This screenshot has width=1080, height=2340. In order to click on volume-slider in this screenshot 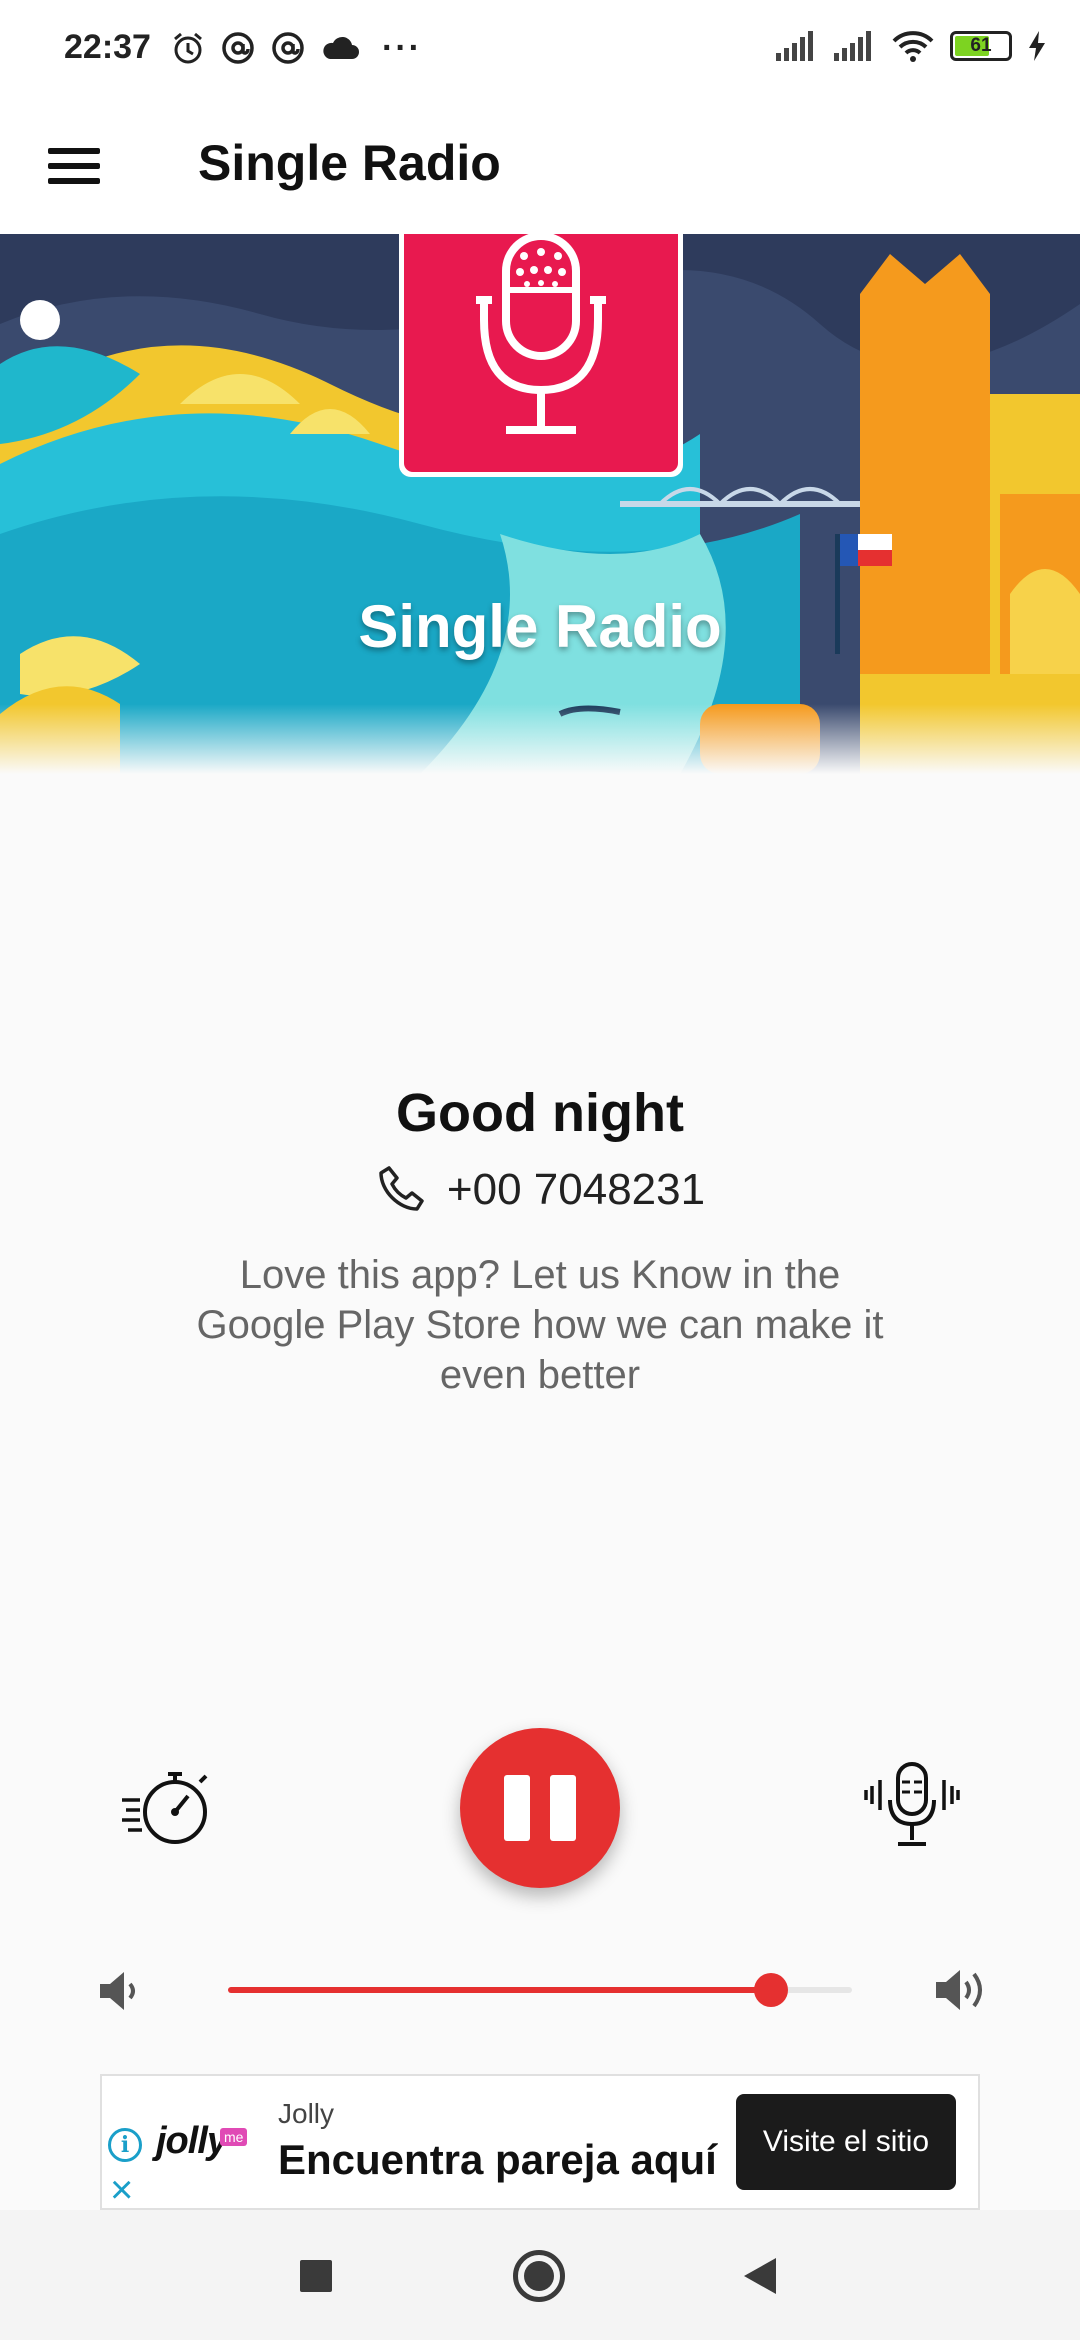, I will do `click(540, 1990)`.